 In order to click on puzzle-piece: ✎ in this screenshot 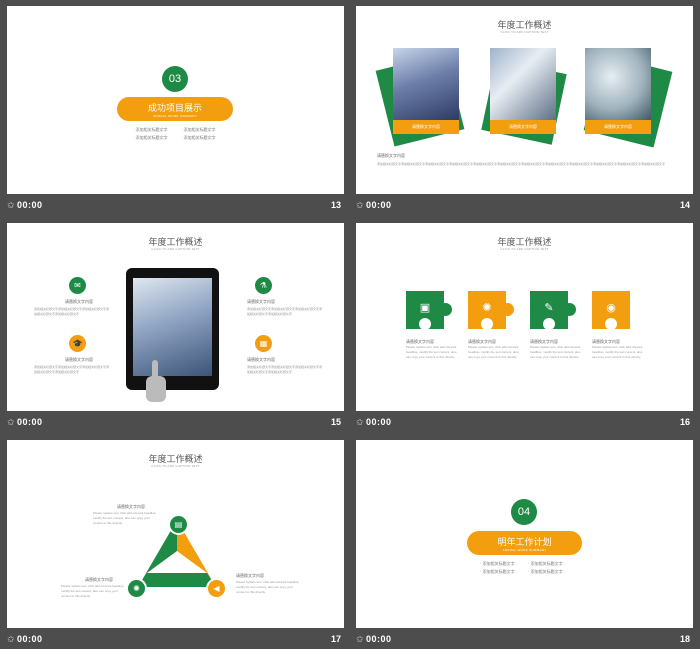, I will do `click(553, 310)`.